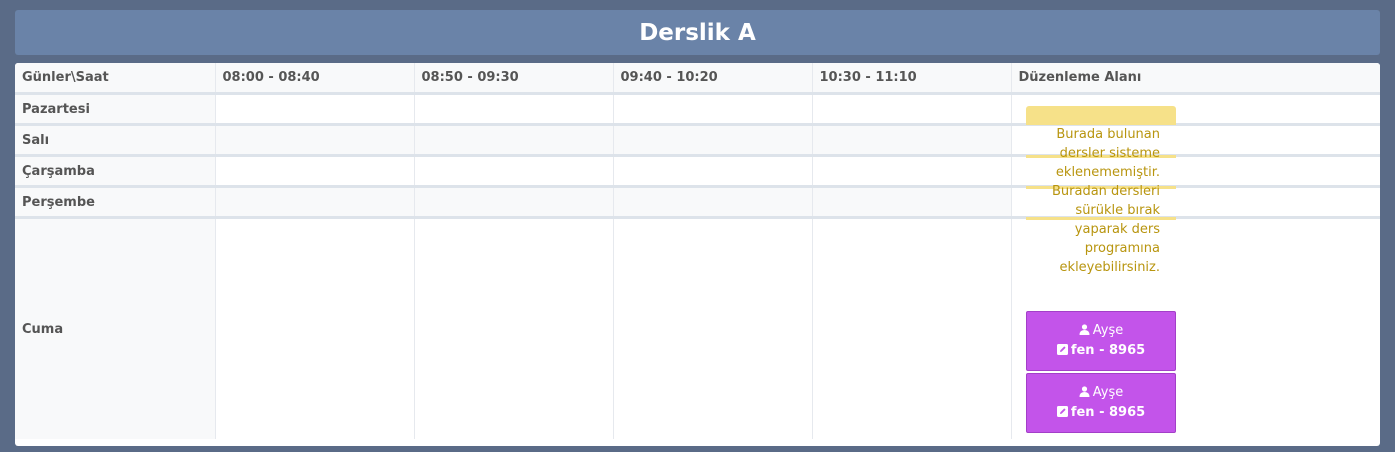 The image size is (1395, 452). I want to click on edit-area-header: Düzenleme Alanı, so click(1195, 79).